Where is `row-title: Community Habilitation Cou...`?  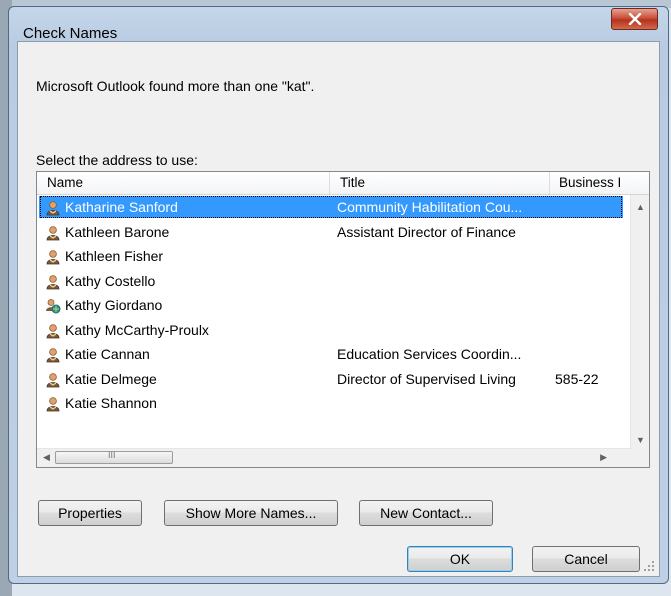
row-title: Community Habilitation Cou... is located at coordinates (439, 207).